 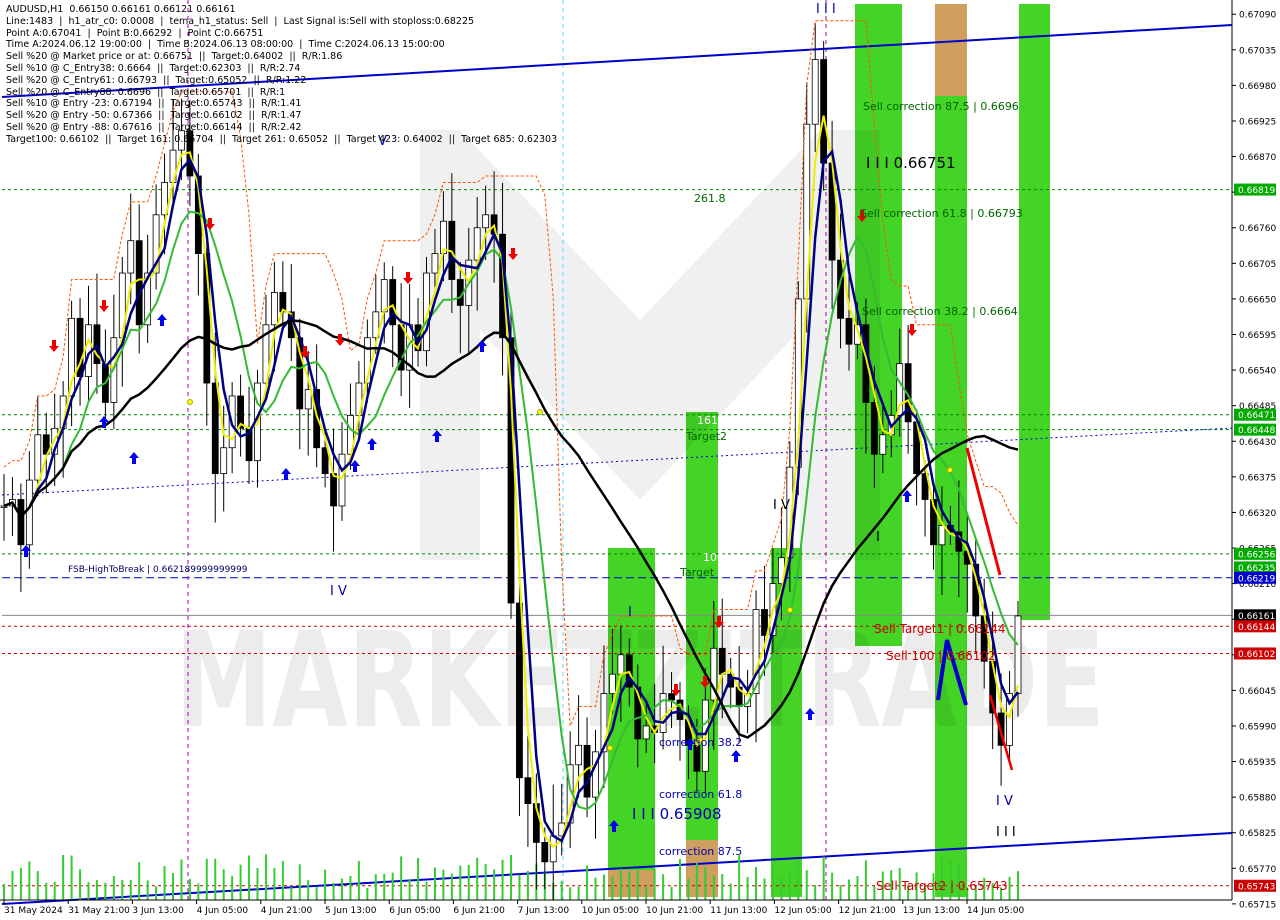 What do you see at coordinates (713, 420) in the screenshot?
I see `chart-annotation: 161.8` at bounding box center [713, 420].